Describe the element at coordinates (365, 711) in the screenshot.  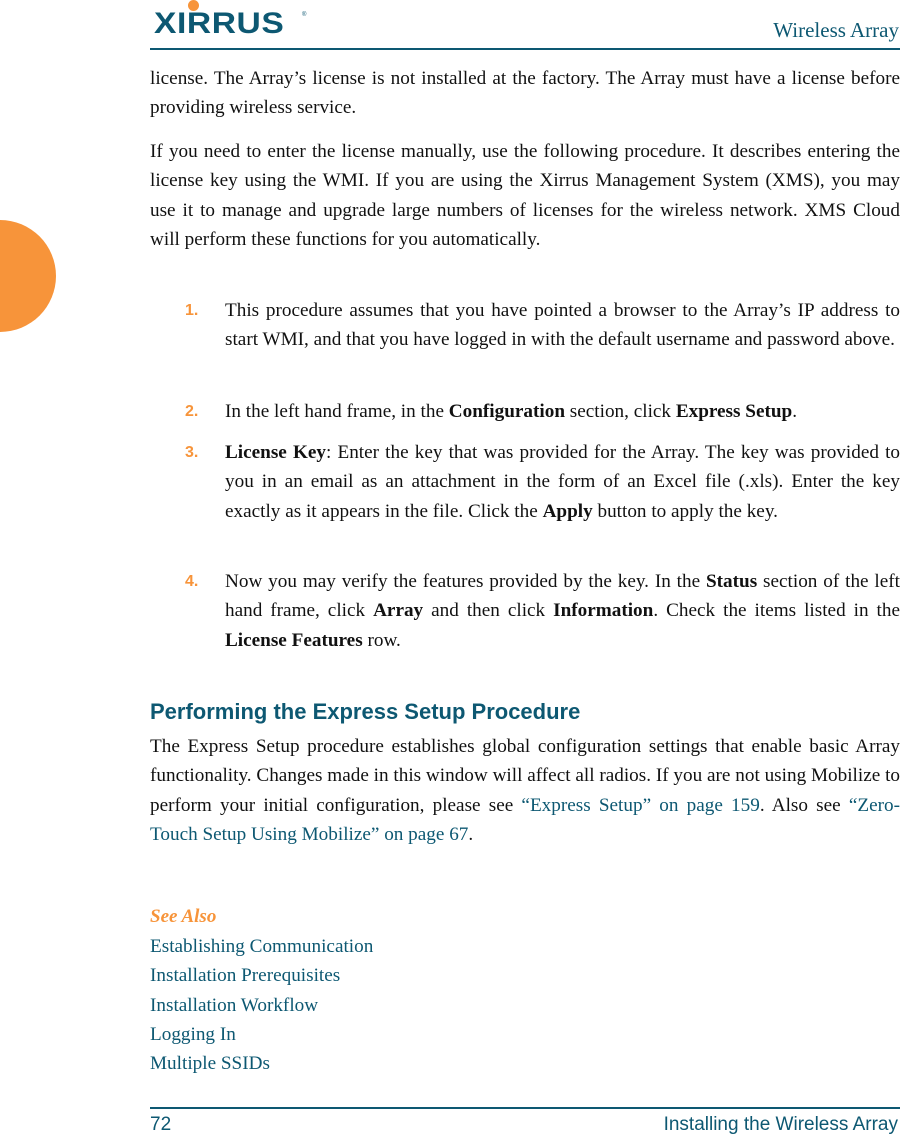
I see `section-heading: Performing the Express Setup Procedure` at that location.